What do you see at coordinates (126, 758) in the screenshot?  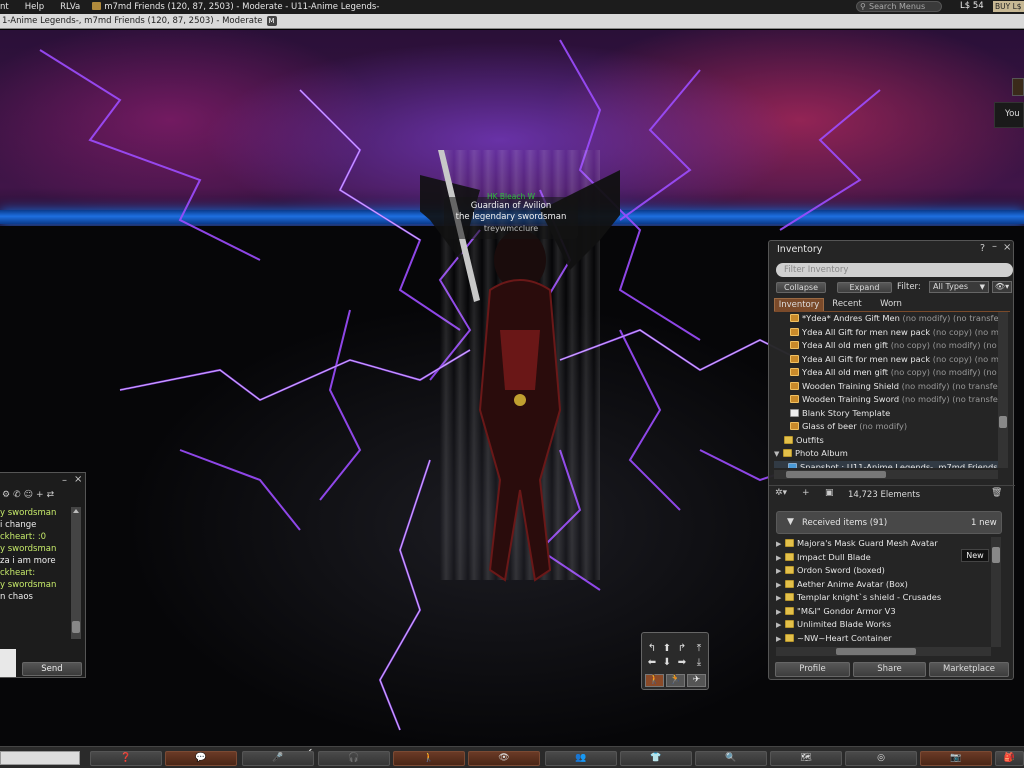 I see `help-button: ❓` at bounding box center [126, 758].